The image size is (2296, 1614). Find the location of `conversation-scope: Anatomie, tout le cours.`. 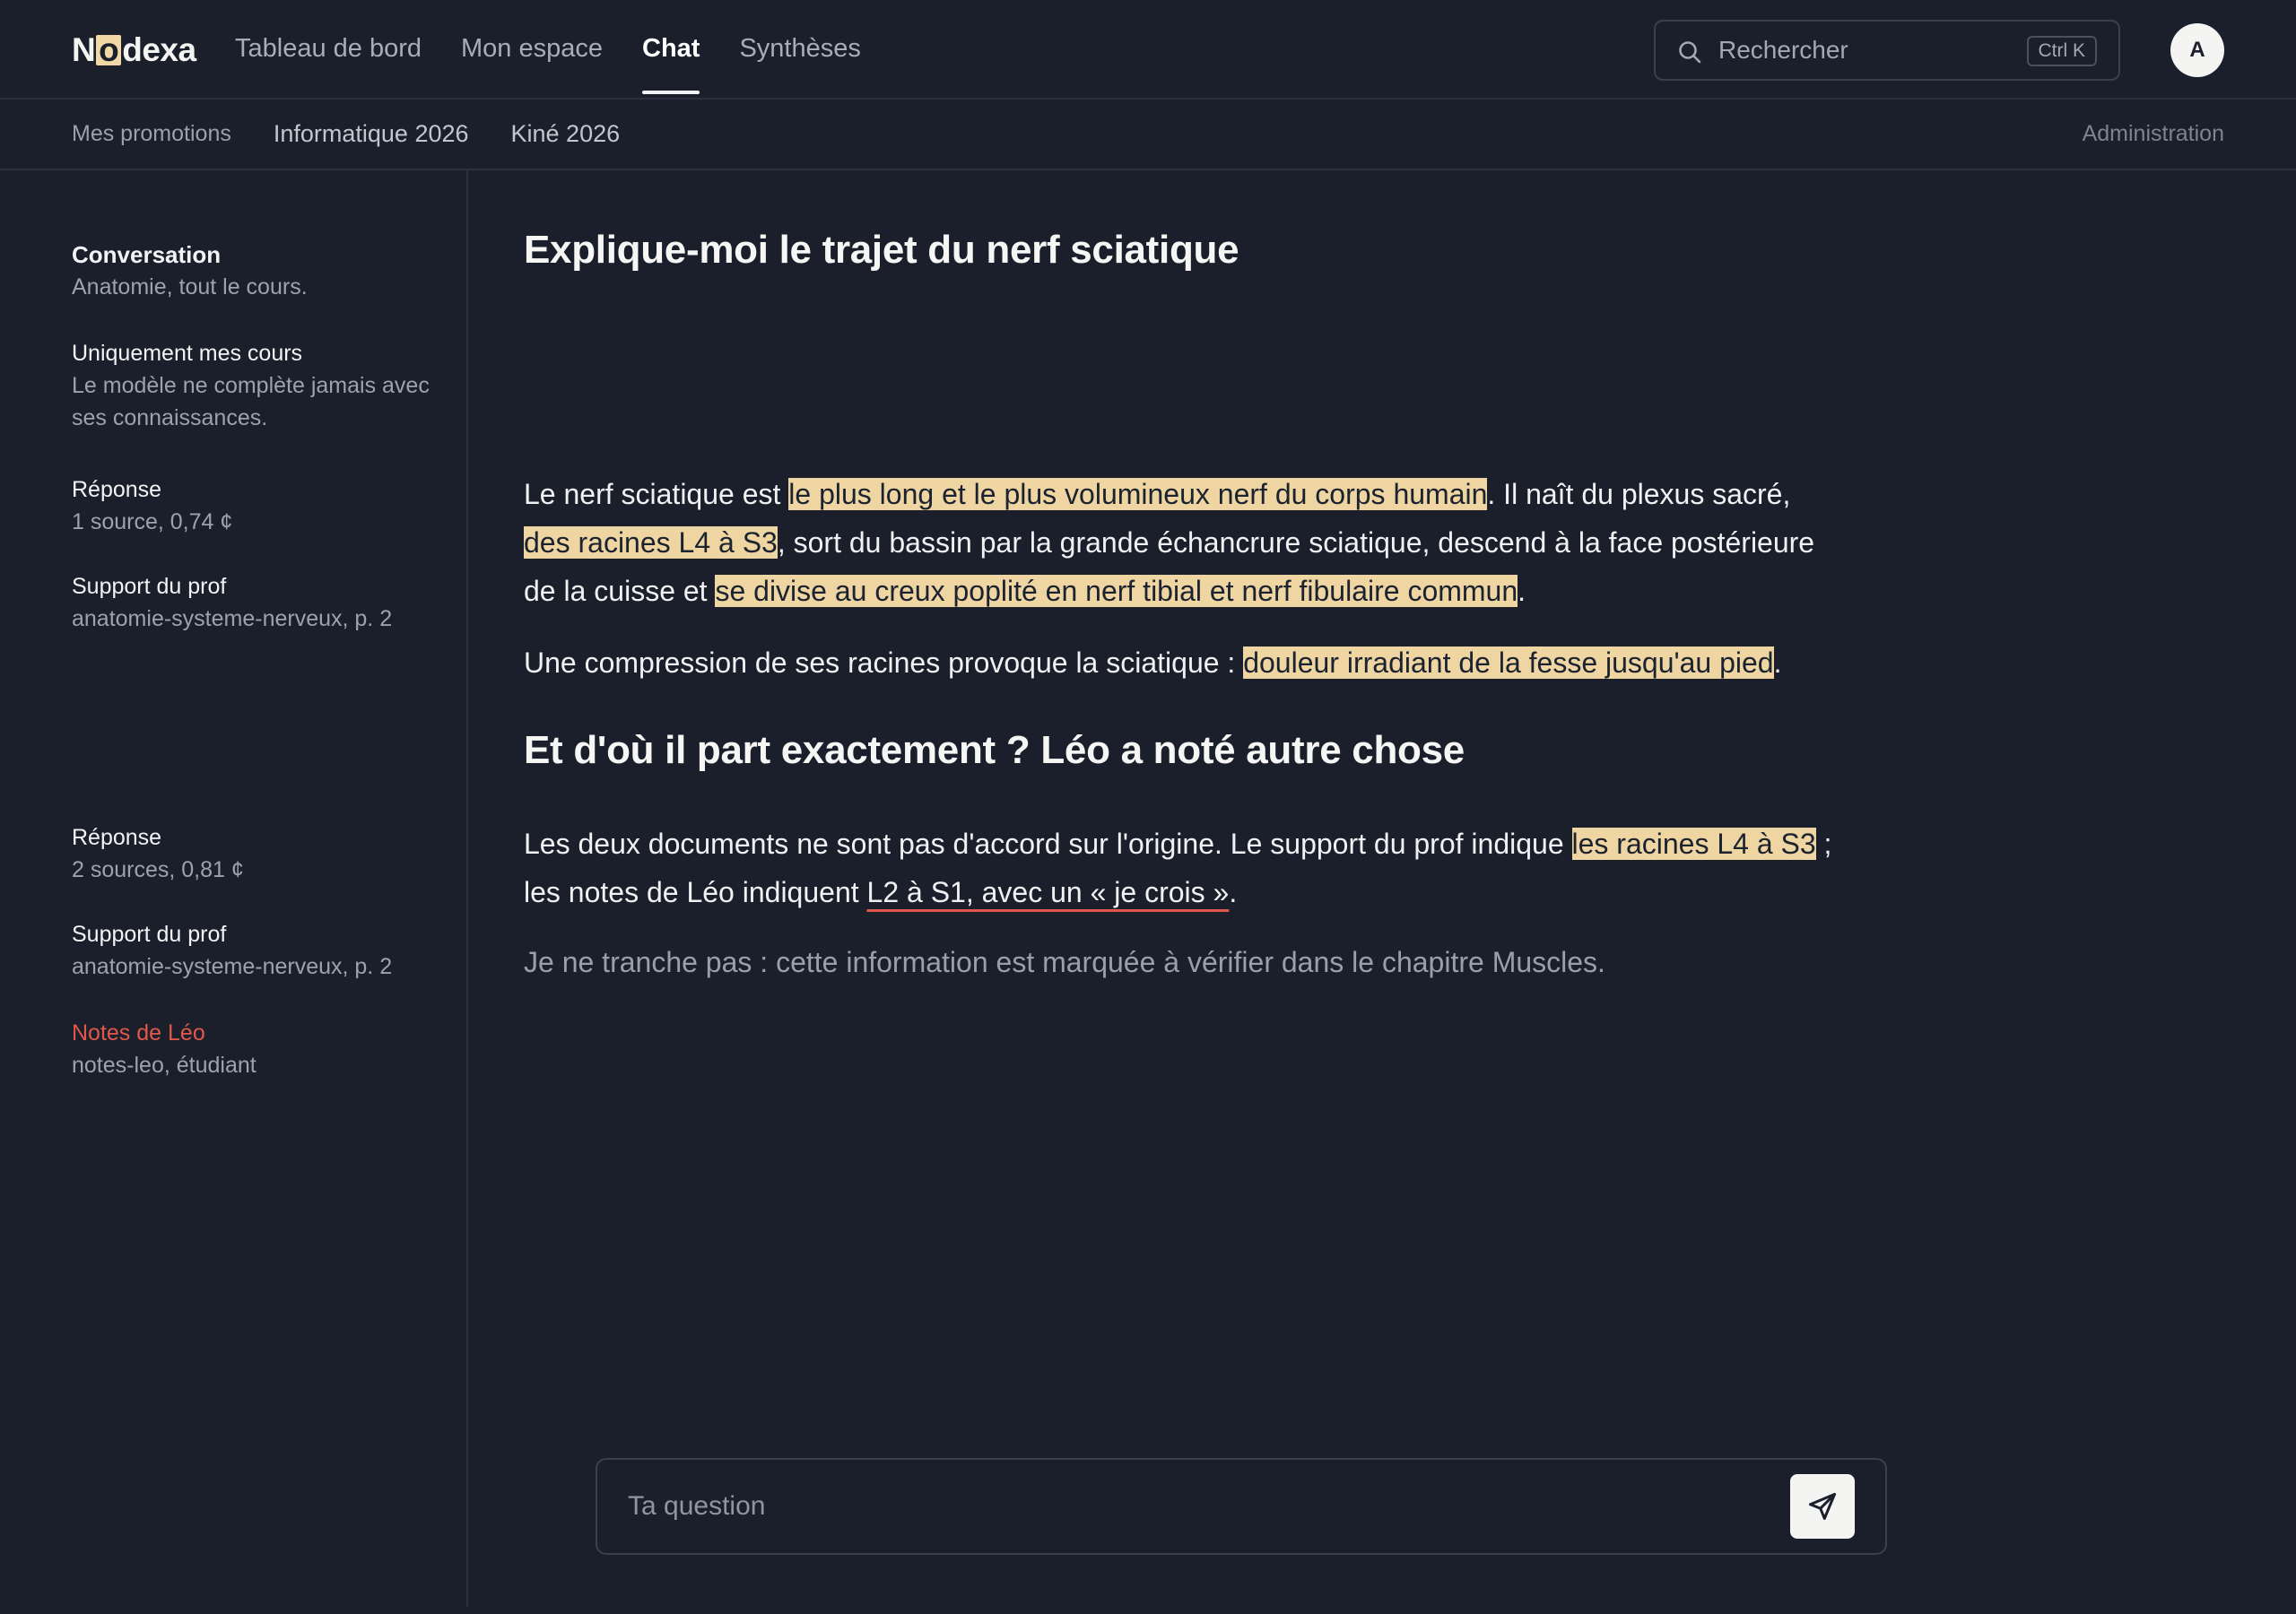

conversation-scope: Anatomie, tout le cours. is located at coordinates (190, 286).